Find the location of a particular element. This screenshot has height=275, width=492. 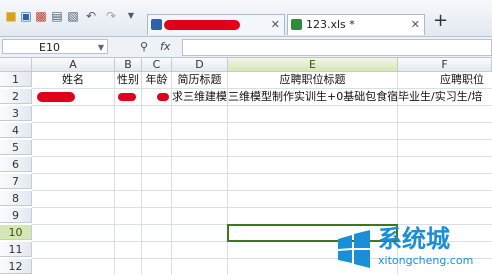

row-header-7: 7 is located at coordinates (16, 181).